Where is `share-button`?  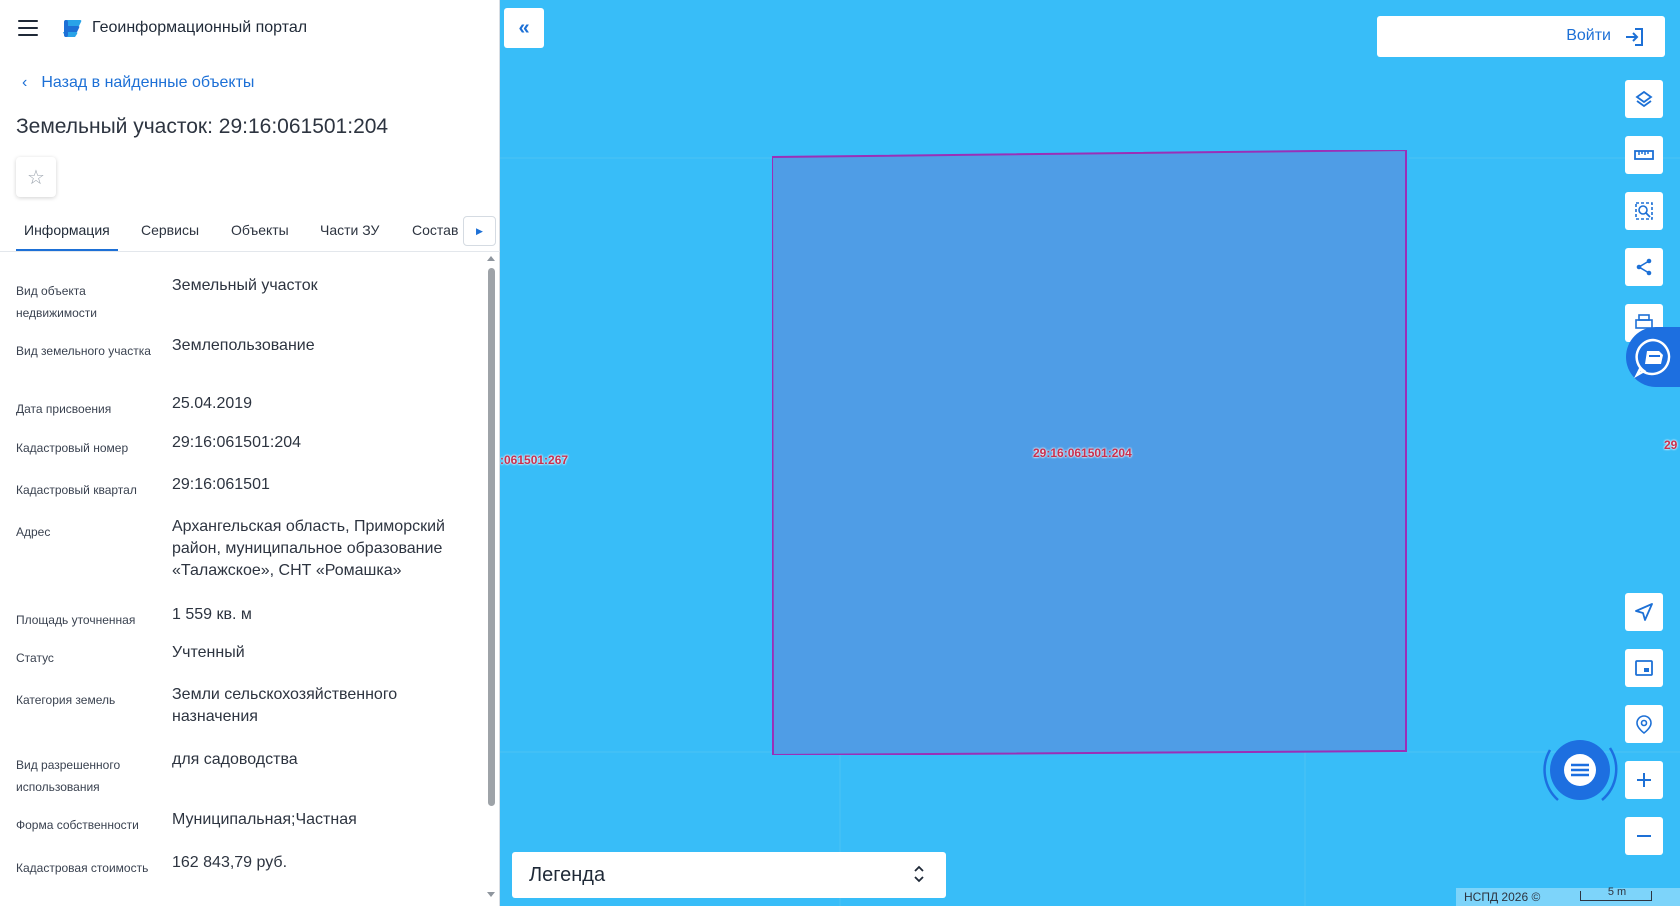 share-button is located at coordinates (1644, 267).